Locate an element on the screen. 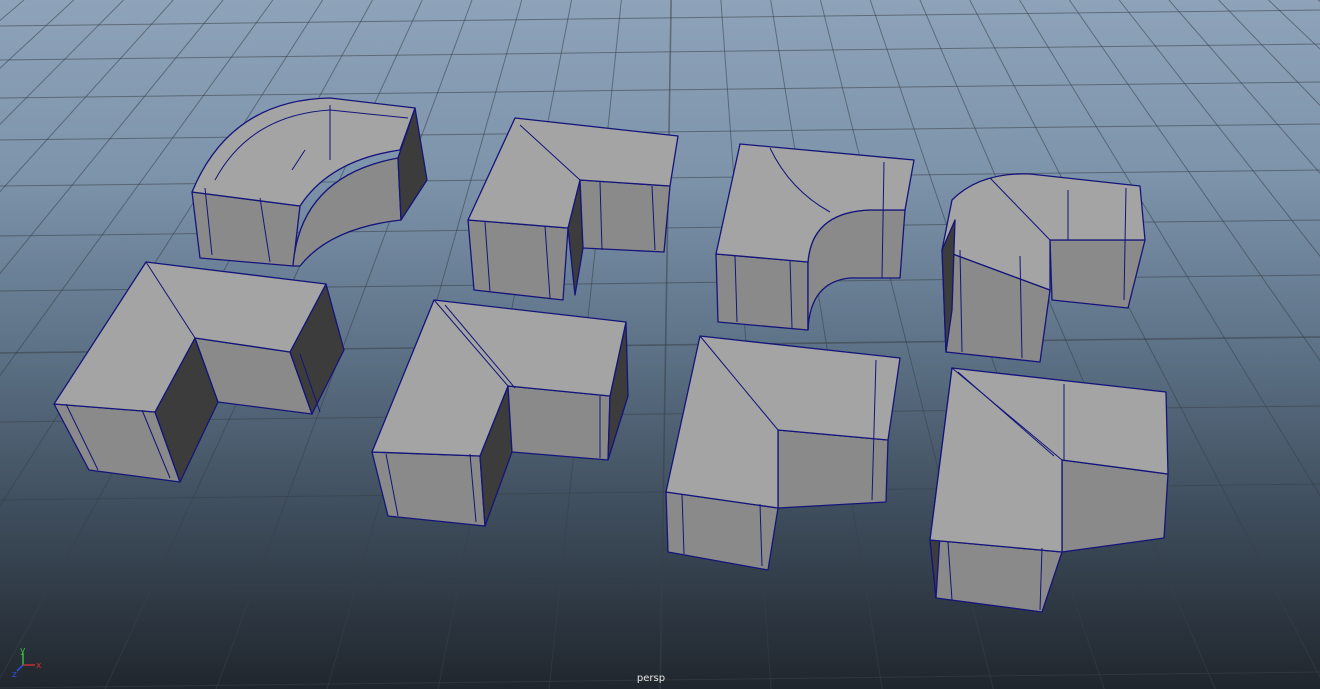 The height and width of the screenshot is (689, 1320). z-axis-label: z is located at coordinates (14, 675).